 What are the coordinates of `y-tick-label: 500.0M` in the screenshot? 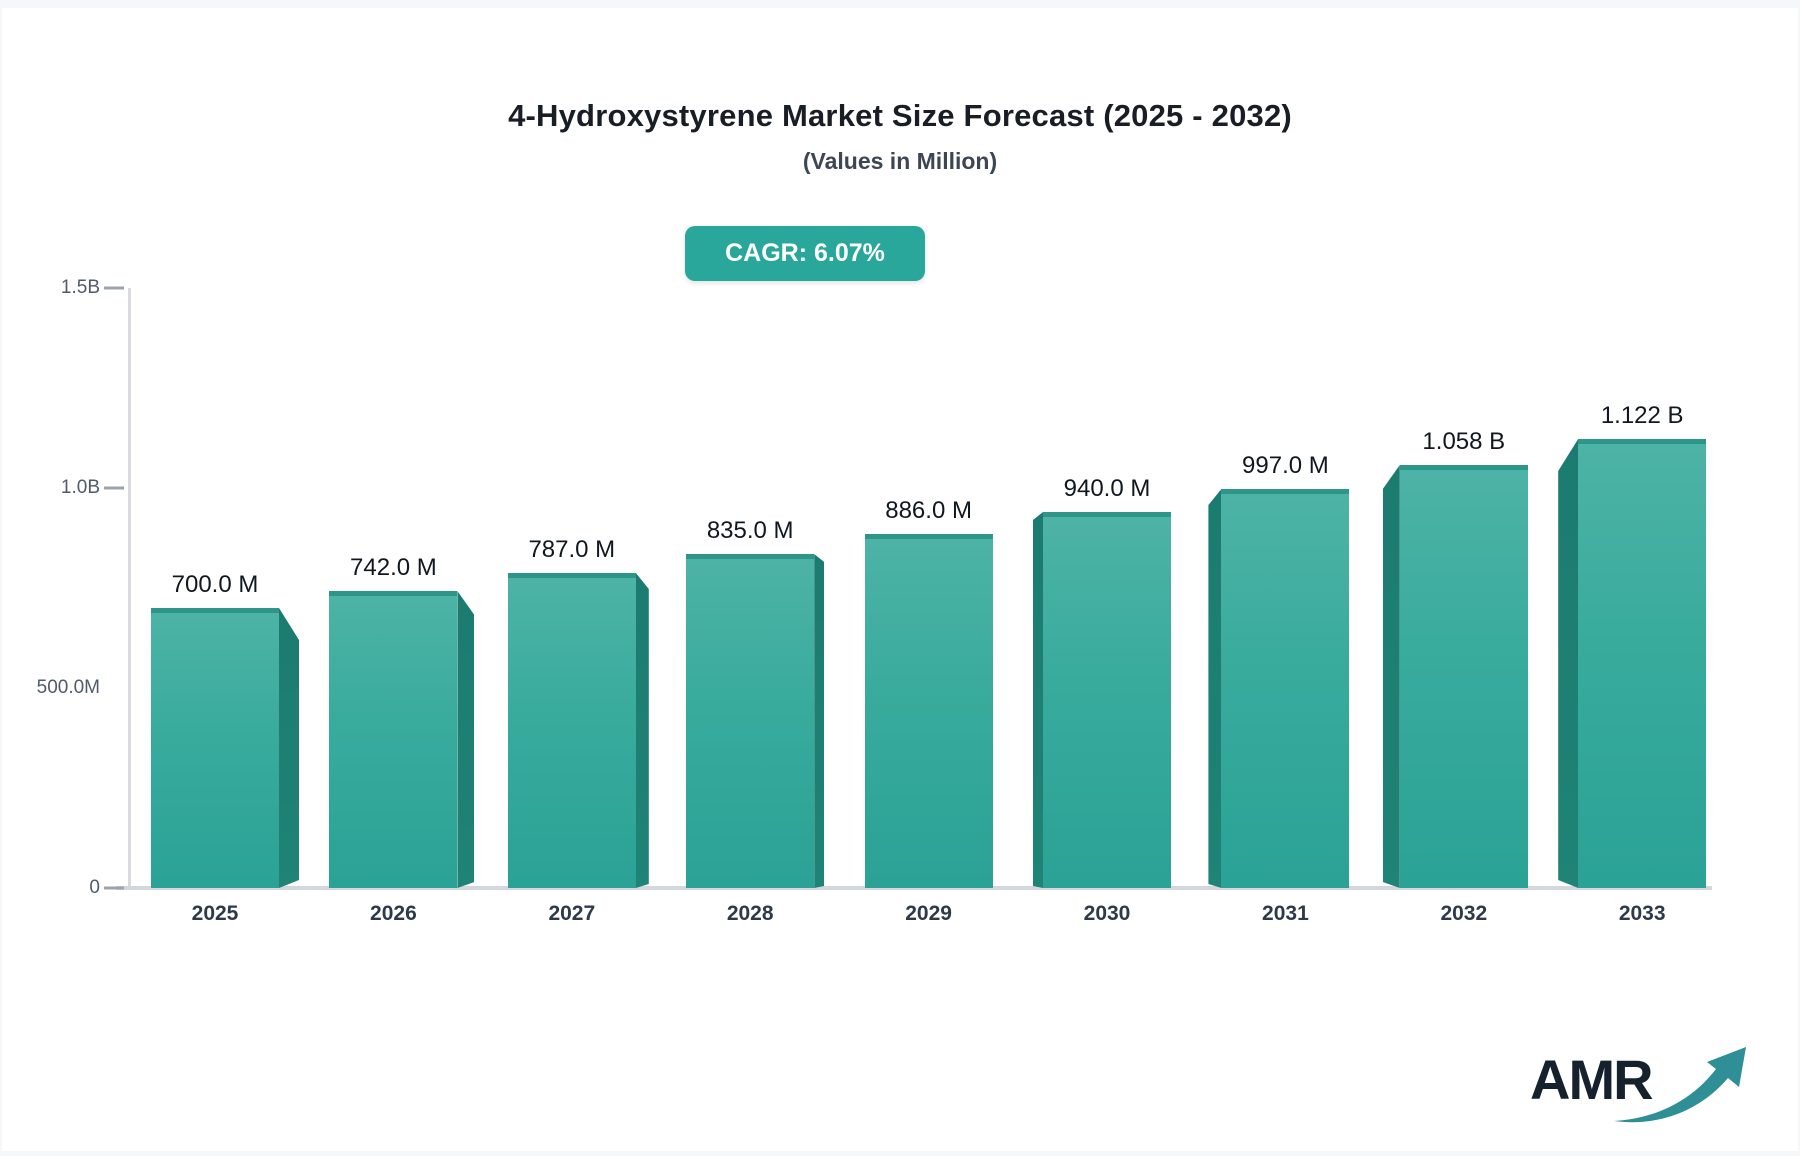 It's located at (68, 687).